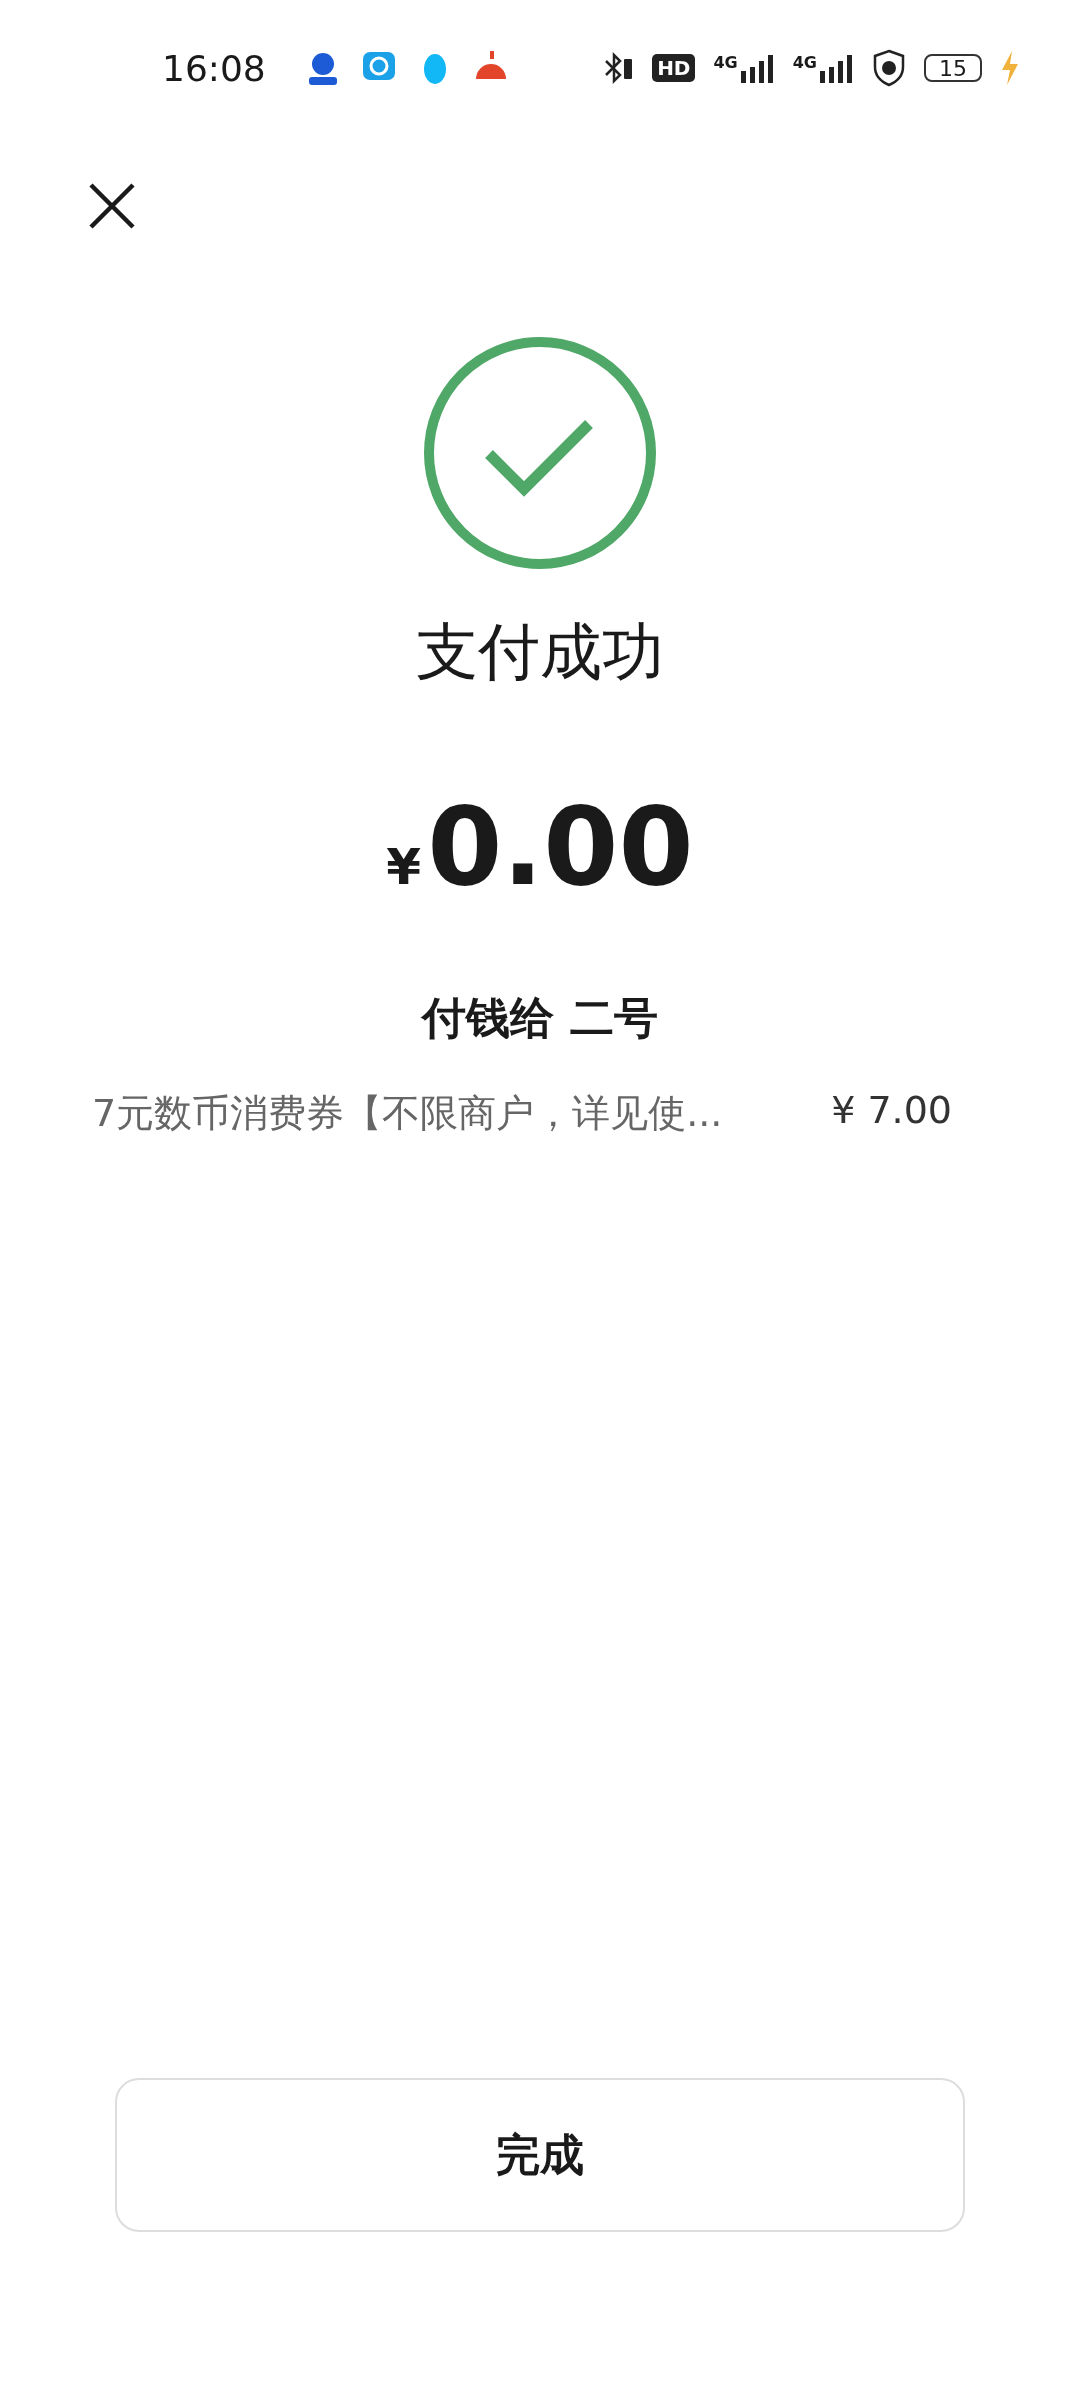 The width and height of the screenshot is (1080, 2400). Describe the element at coordinates (891, 1111) in the screenshot. I see `coupon-price: ¥ 7.00` at that location.